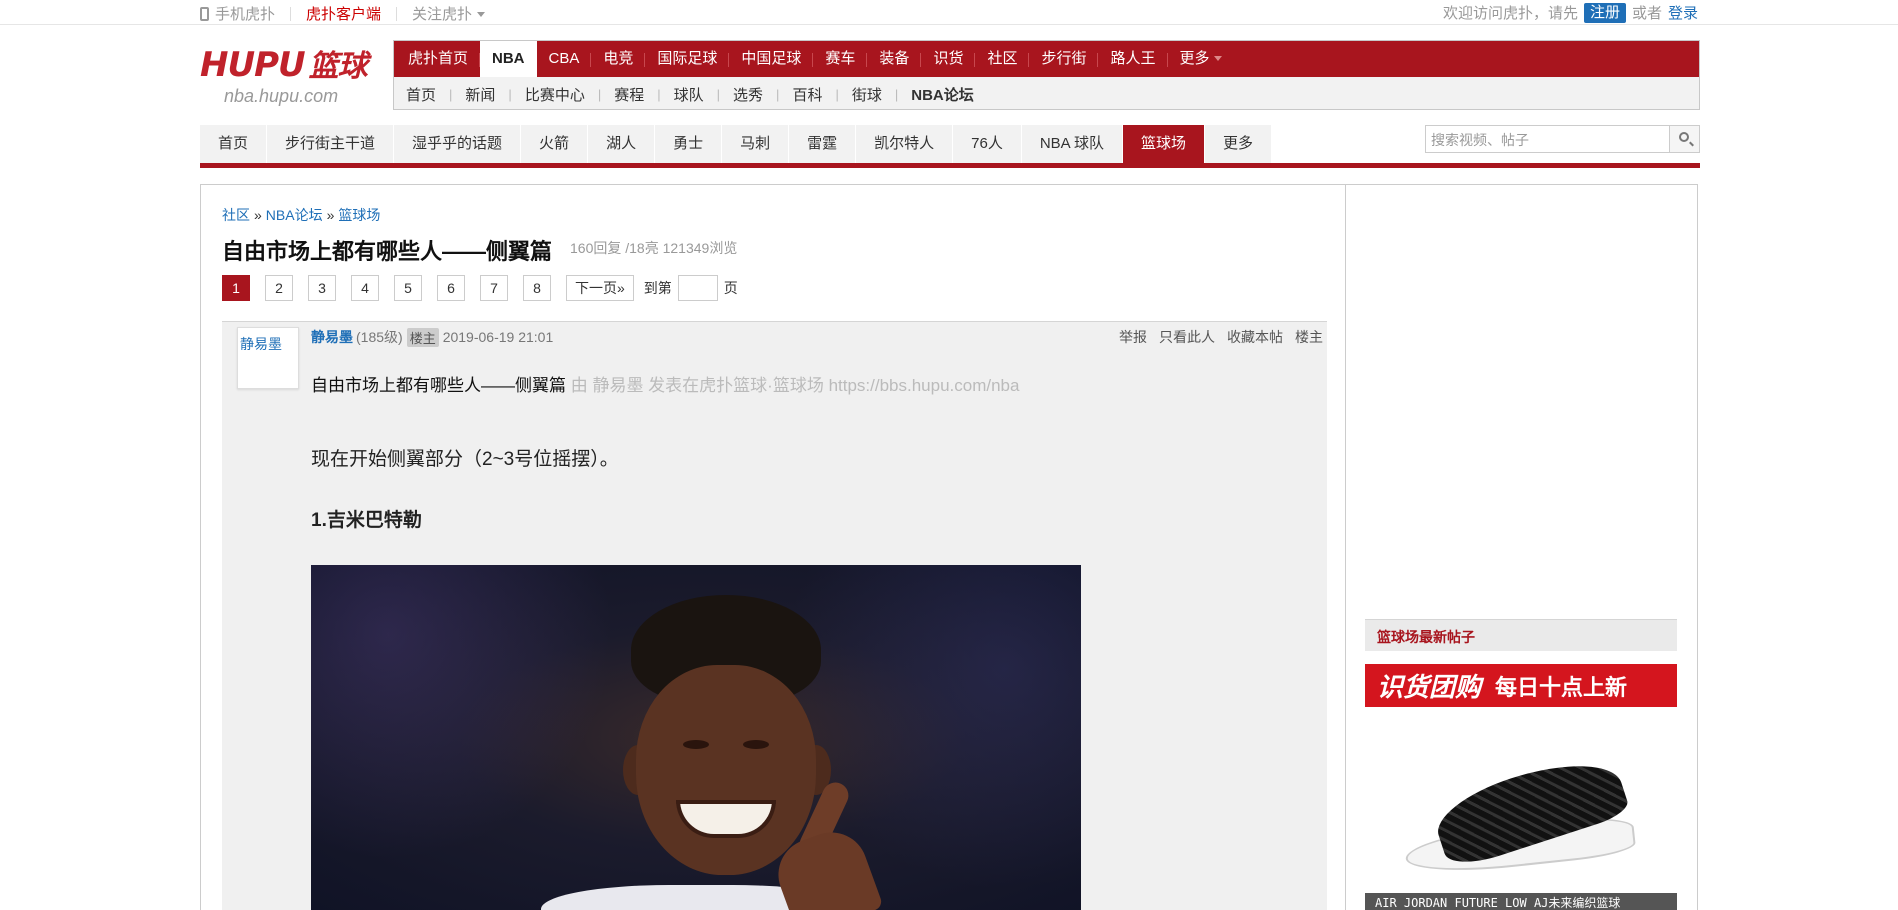  I want to click on avatar: 静易墨, so click(268, 358).